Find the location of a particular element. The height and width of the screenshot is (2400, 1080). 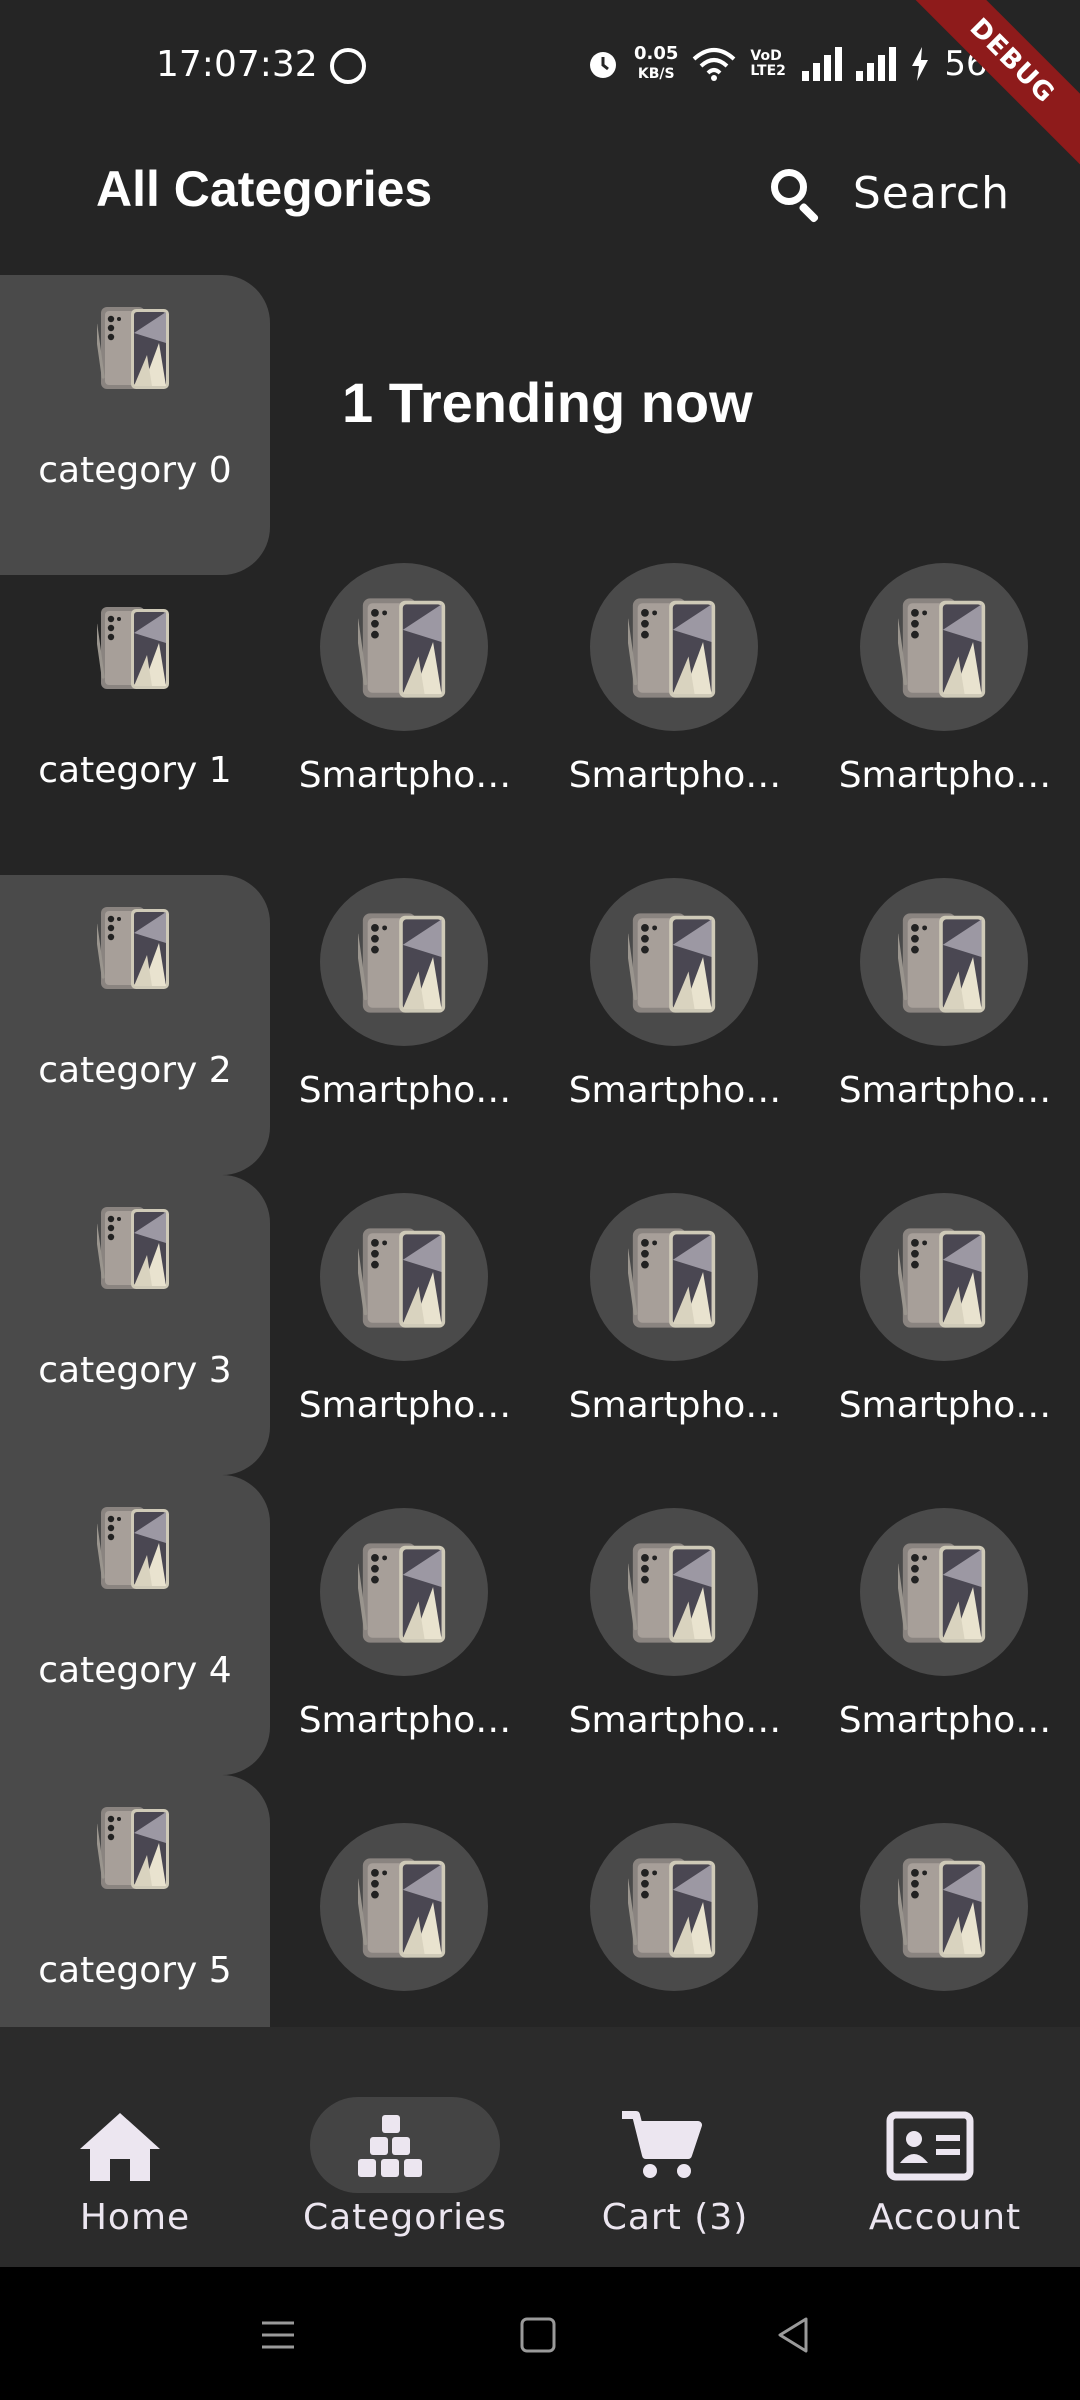

net-speed-value: 0.05 is located at coordinates (656, 53).